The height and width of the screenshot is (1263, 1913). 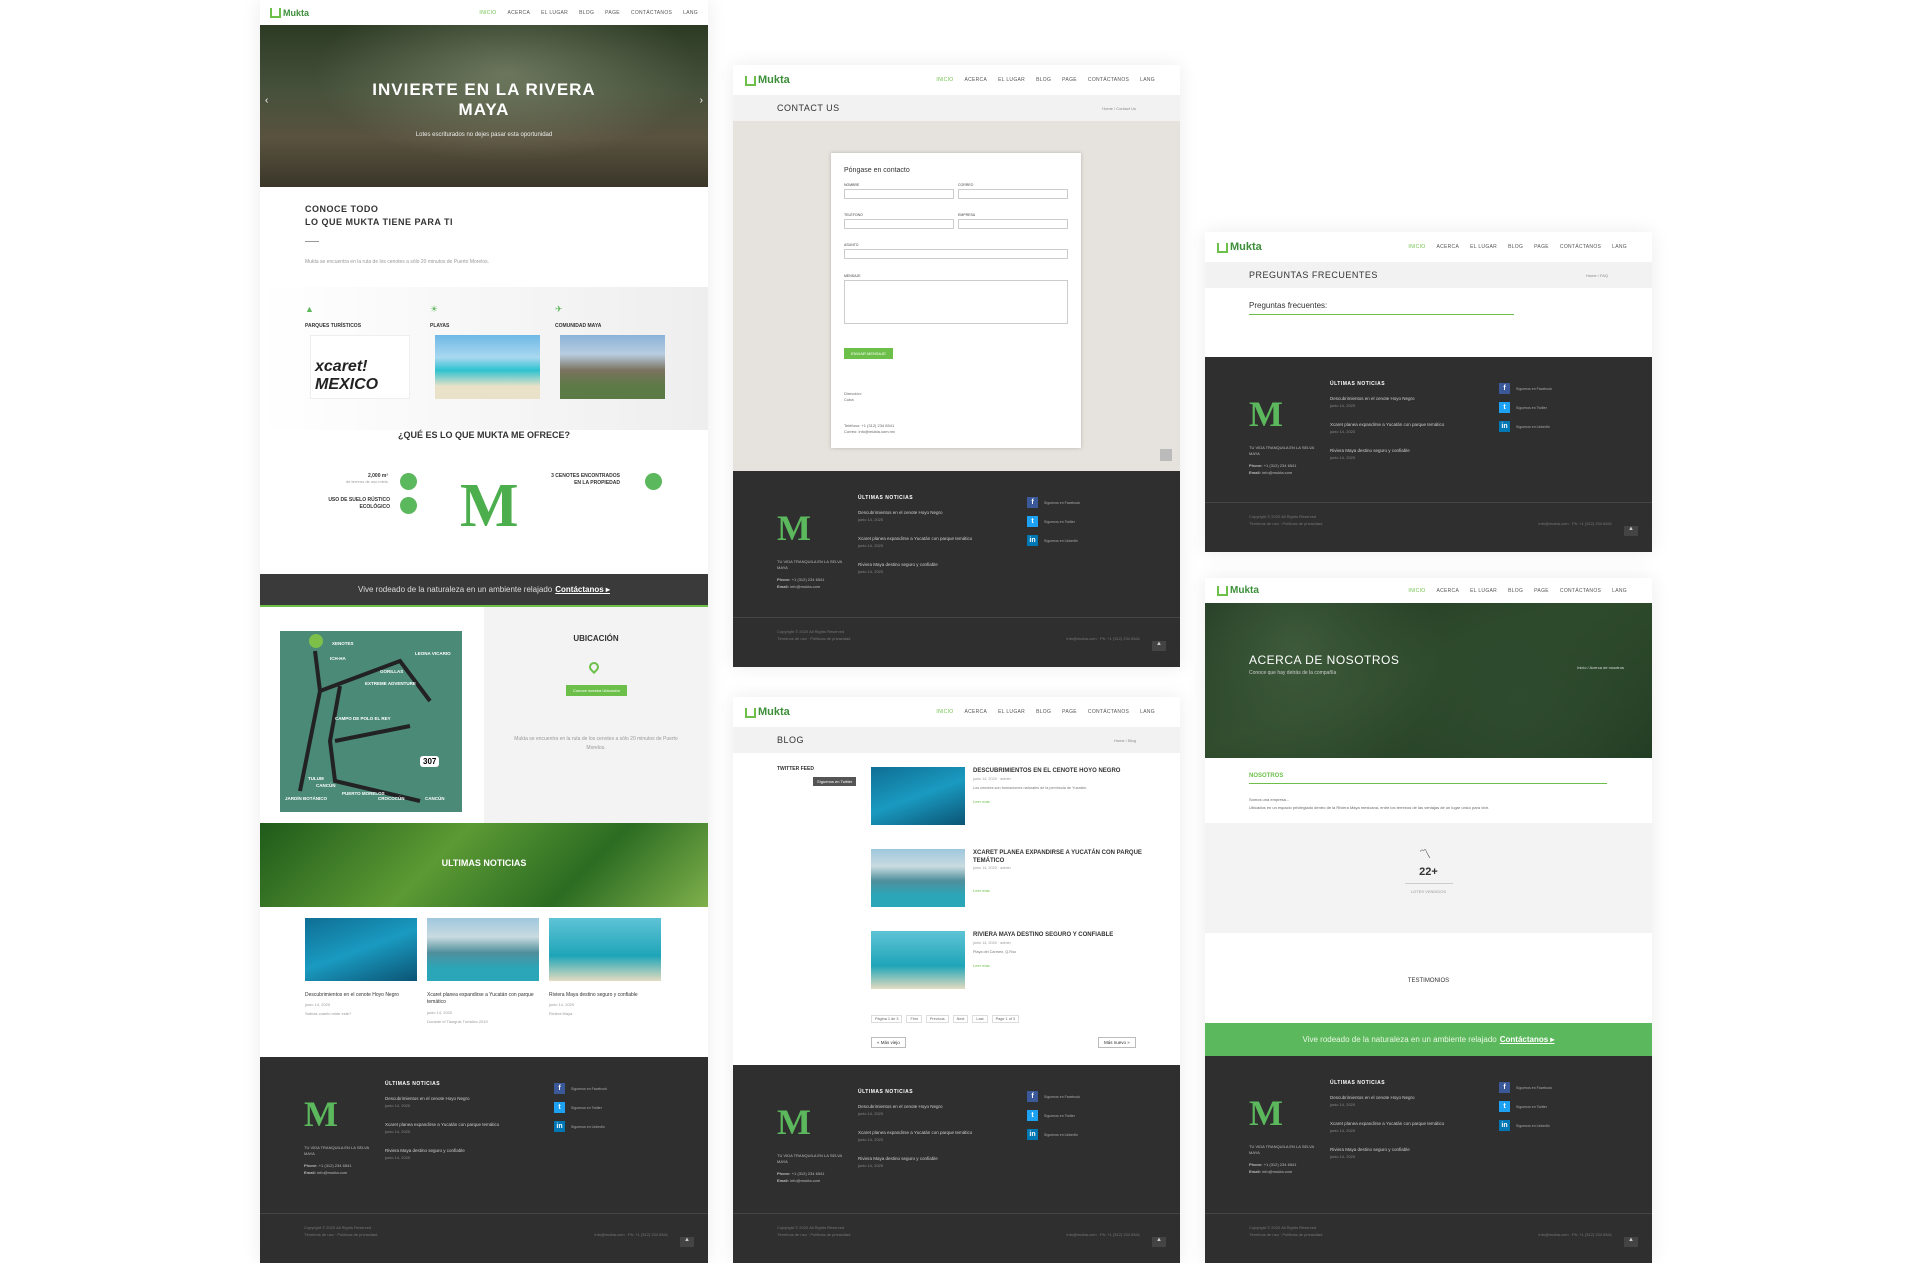 What do you see at coordinates (1166, 455) in the screenshot?
I see `map-expand-icon` at bounding box center [1166, 455].